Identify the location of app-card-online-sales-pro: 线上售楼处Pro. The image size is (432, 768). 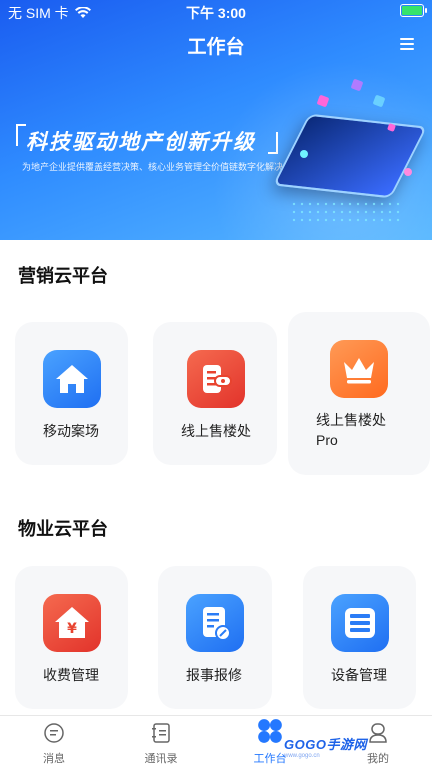
(359, 393).